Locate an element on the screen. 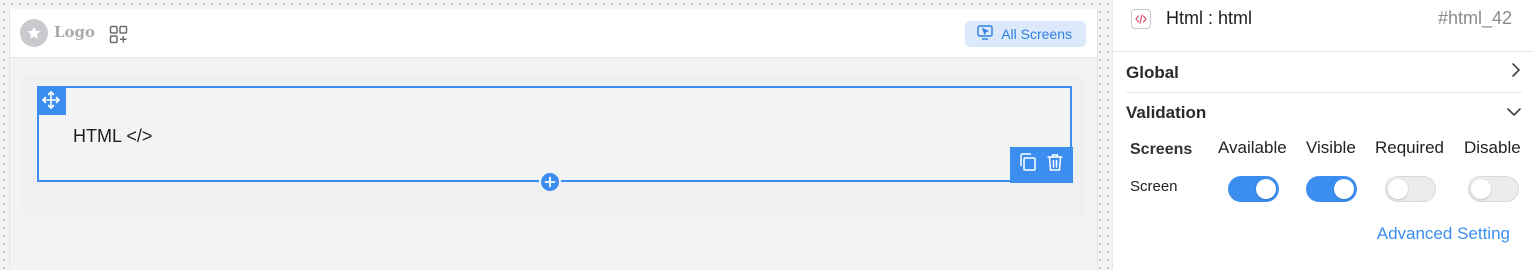 Image resolution: width=1534 pixels, height=270 pixels. star-icon is located at coordinates (34, 33).